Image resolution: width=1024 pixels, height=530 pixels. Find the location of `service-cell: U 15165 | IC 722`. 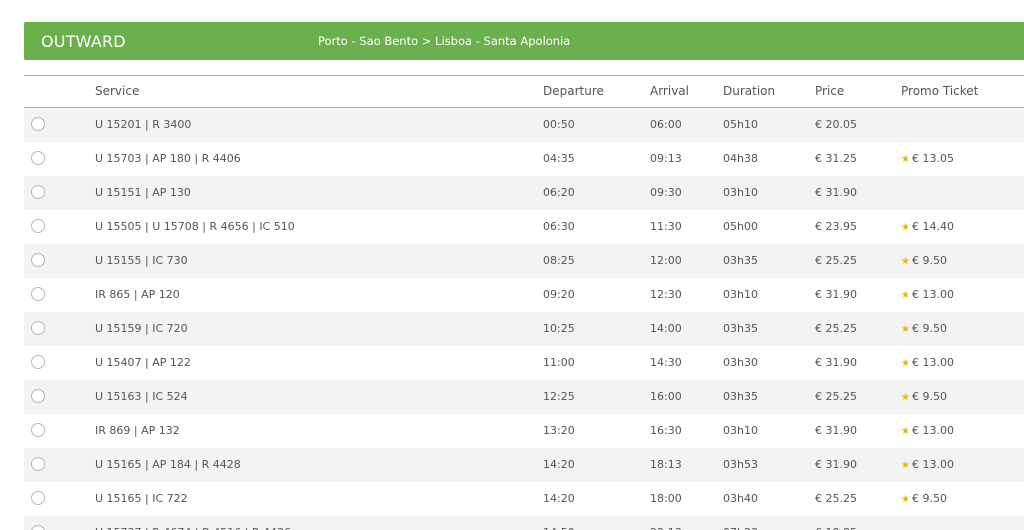

service-cell: U 15165 | IC 722 is located at coordinates (141, 498).